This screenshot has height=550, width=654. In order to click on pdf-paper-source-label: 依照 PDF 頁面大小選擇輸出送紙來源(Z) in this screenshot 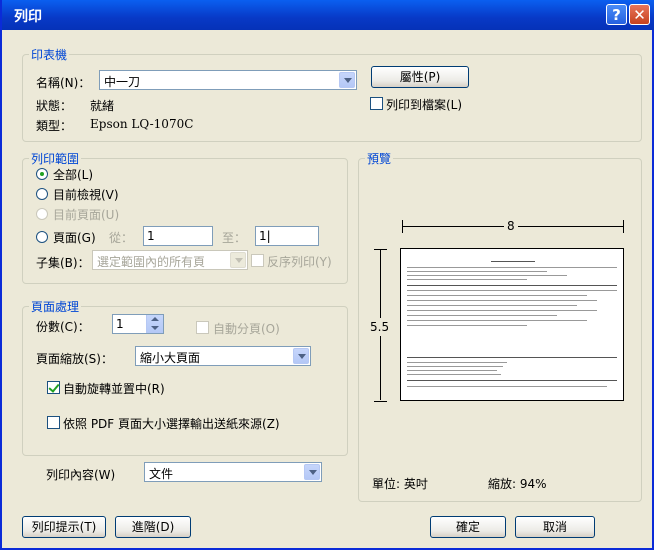, I will do `click(171, 423)`.